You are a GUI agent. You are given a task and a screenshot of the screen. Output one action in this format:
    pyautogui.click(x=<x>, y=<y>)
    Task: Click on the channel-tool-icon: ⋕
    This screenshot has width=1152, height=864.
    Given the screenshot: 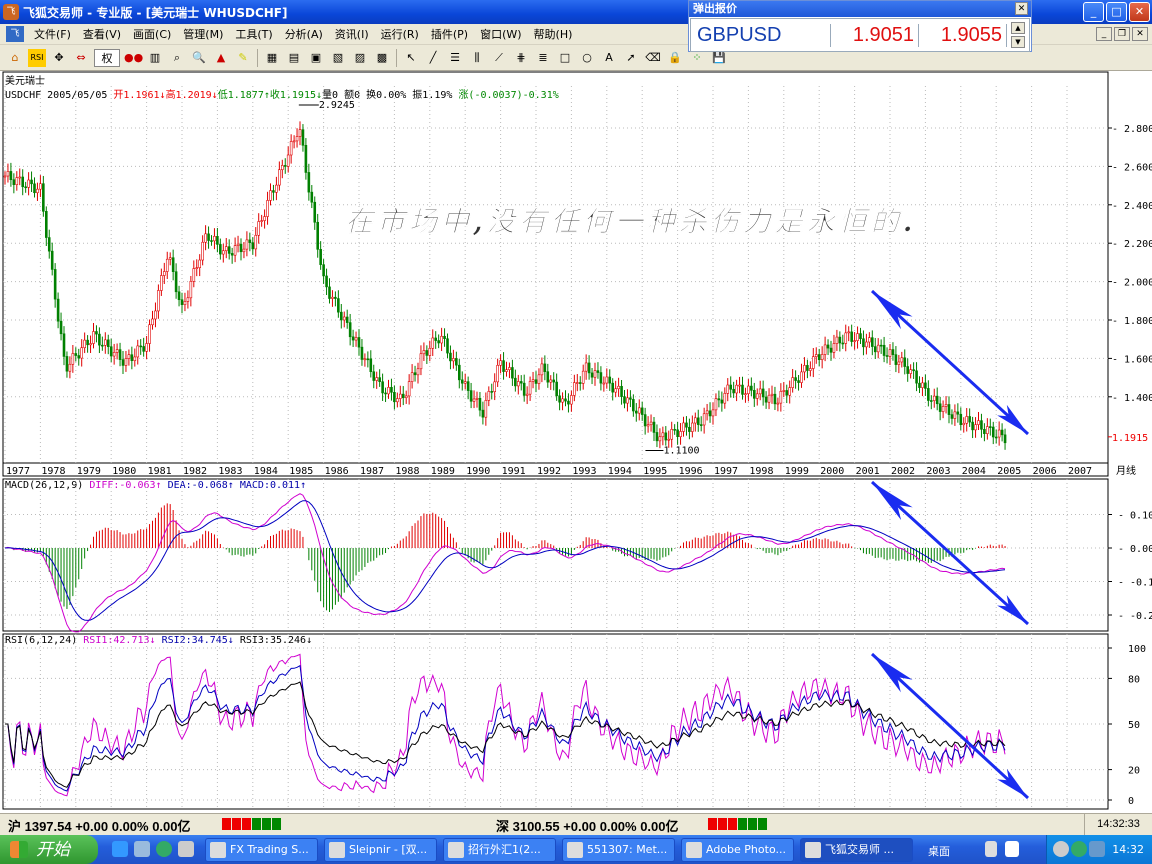 What is the action you would take?
    pyautogui.click(x=521, y=58)
    